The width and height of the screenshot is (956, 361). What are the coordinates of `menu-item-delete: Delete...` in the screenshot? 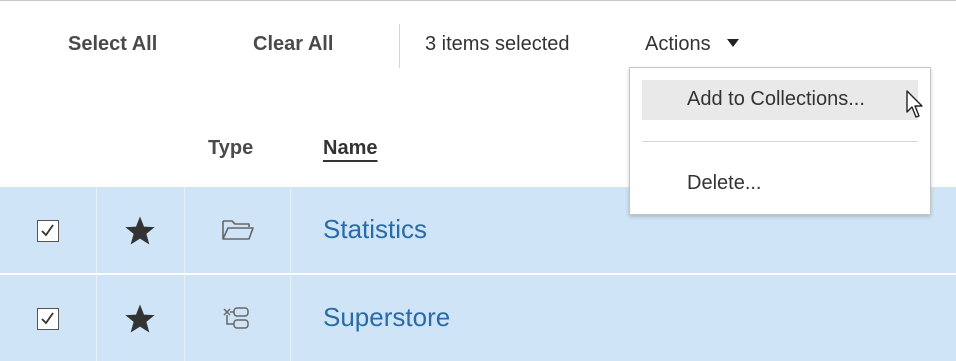 It's located at (724, 183).